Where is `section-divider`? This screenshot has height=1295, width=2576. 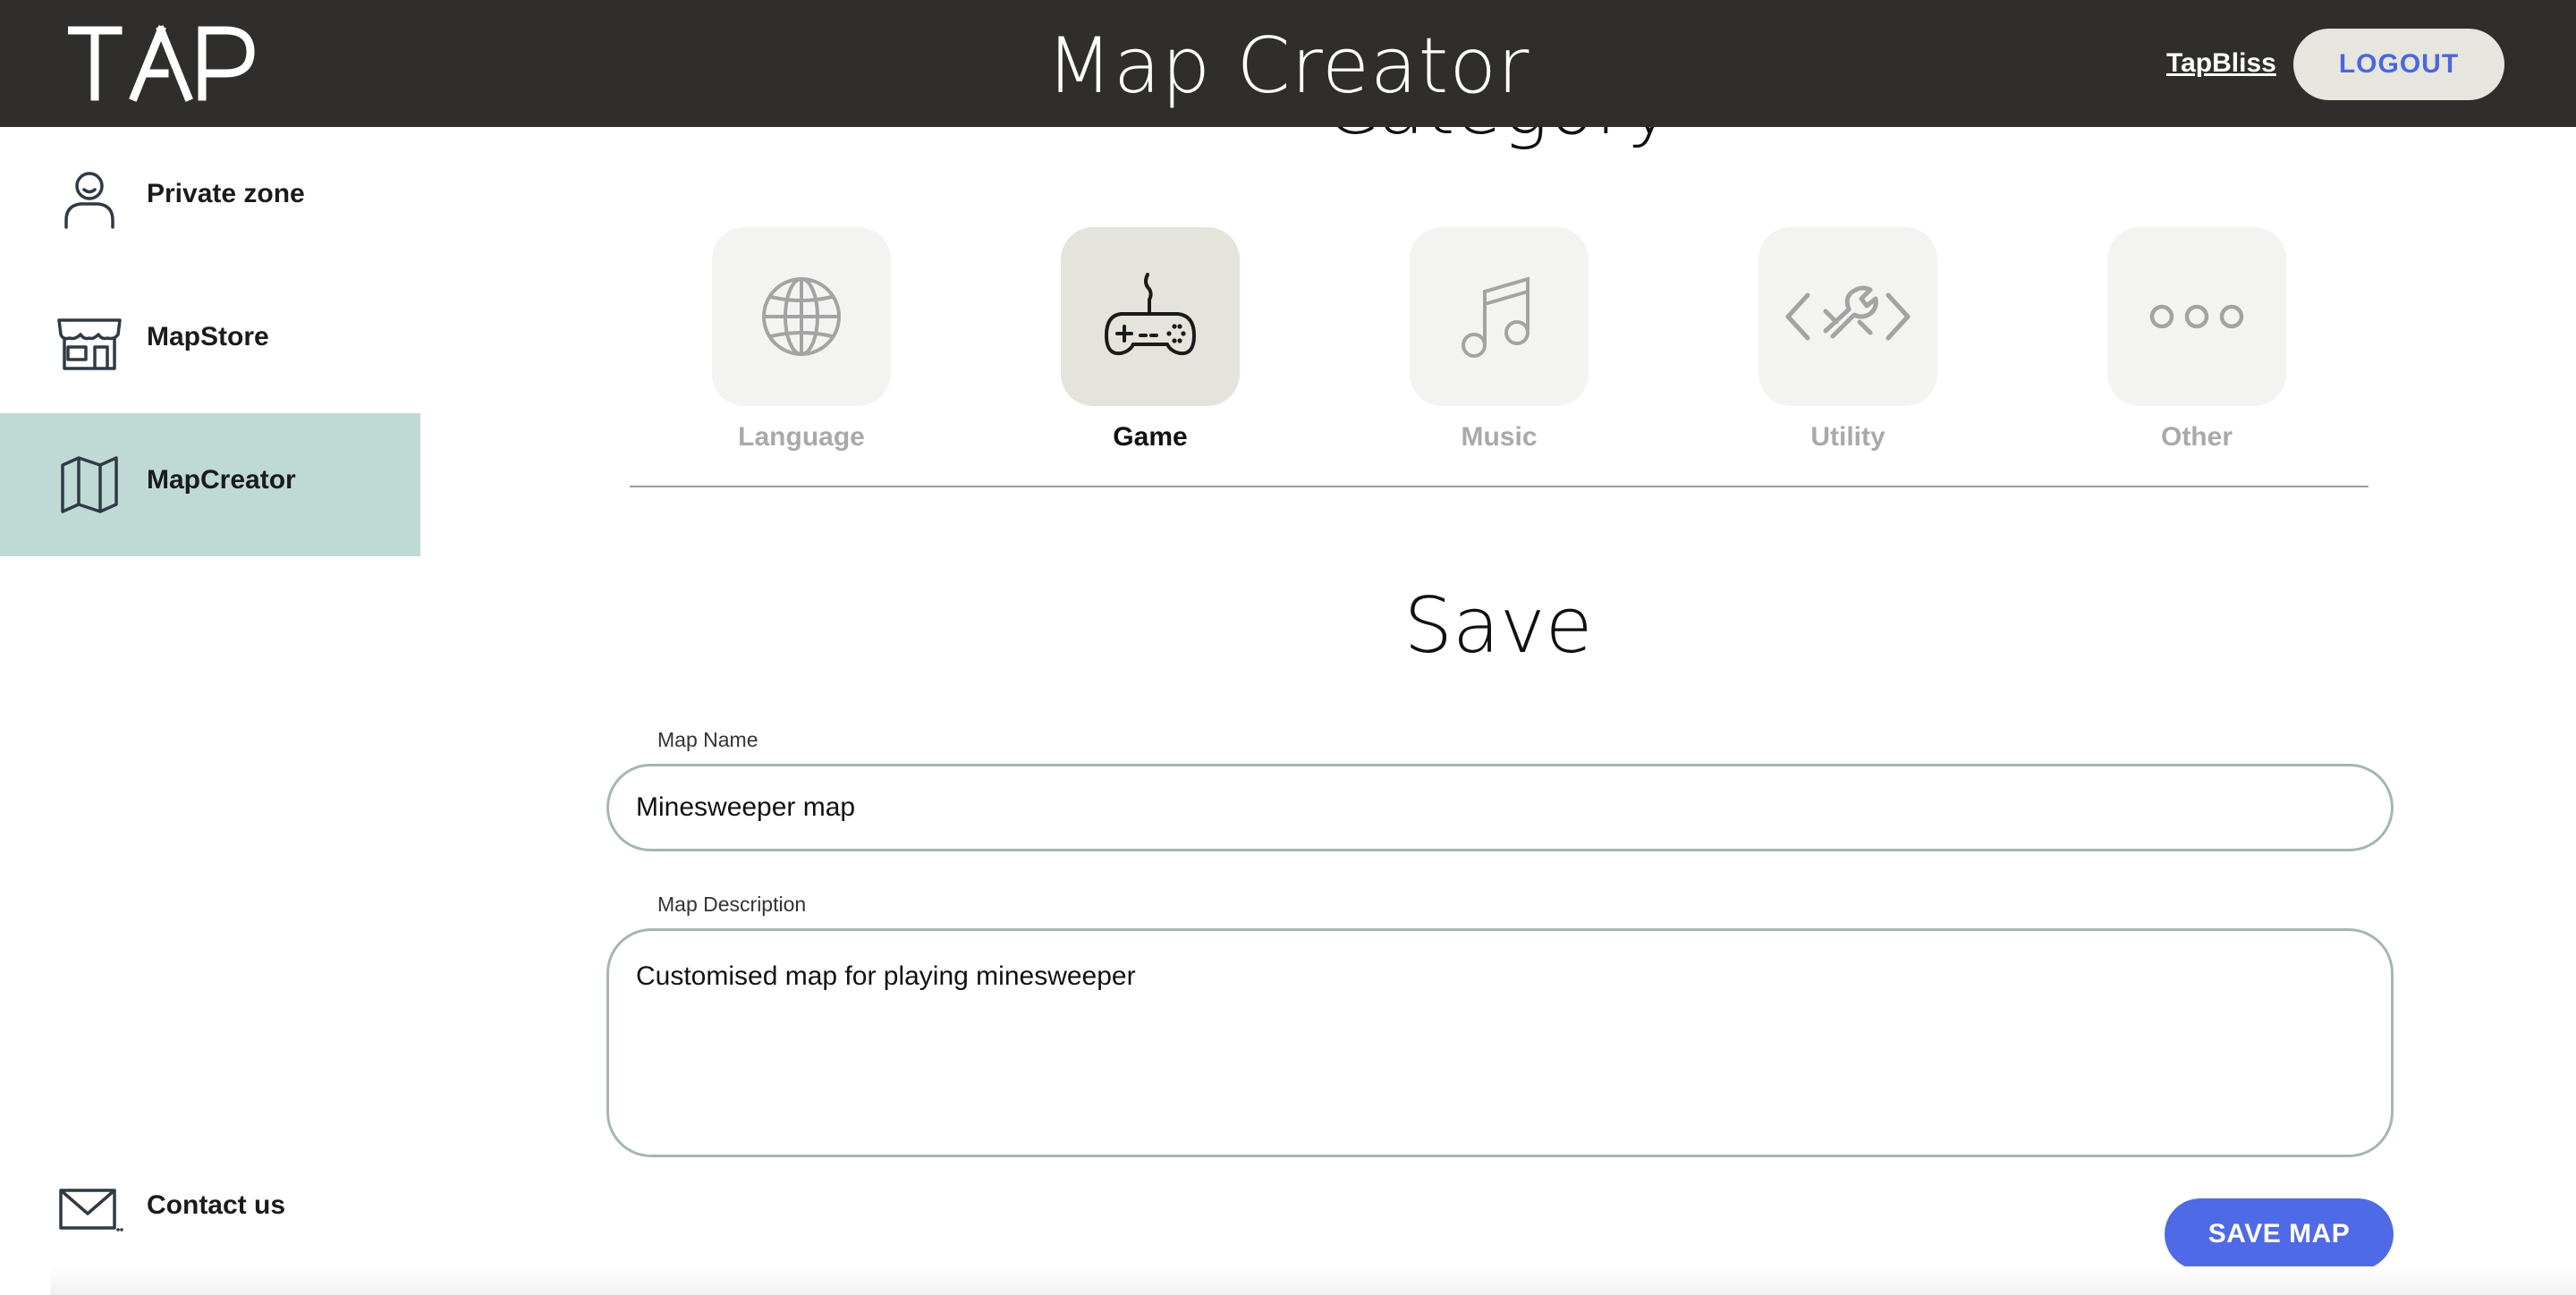 section-divider is located at coordinates (1499, 486).